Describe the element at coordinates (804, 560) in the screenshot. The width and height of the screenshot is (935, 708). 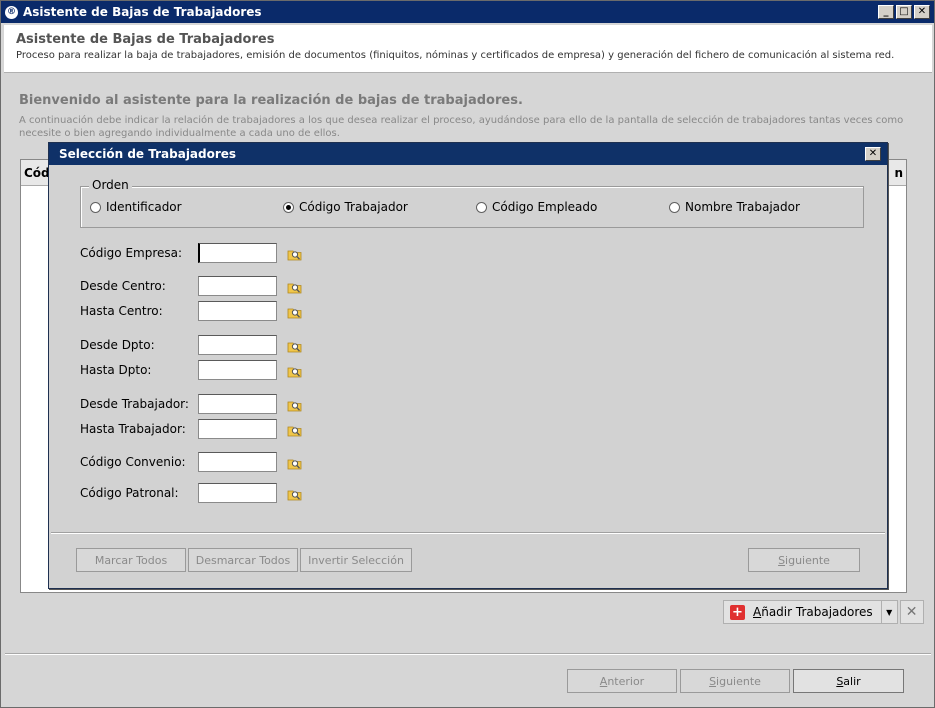
I see `dialog-next-button: Siguiente` at that location.